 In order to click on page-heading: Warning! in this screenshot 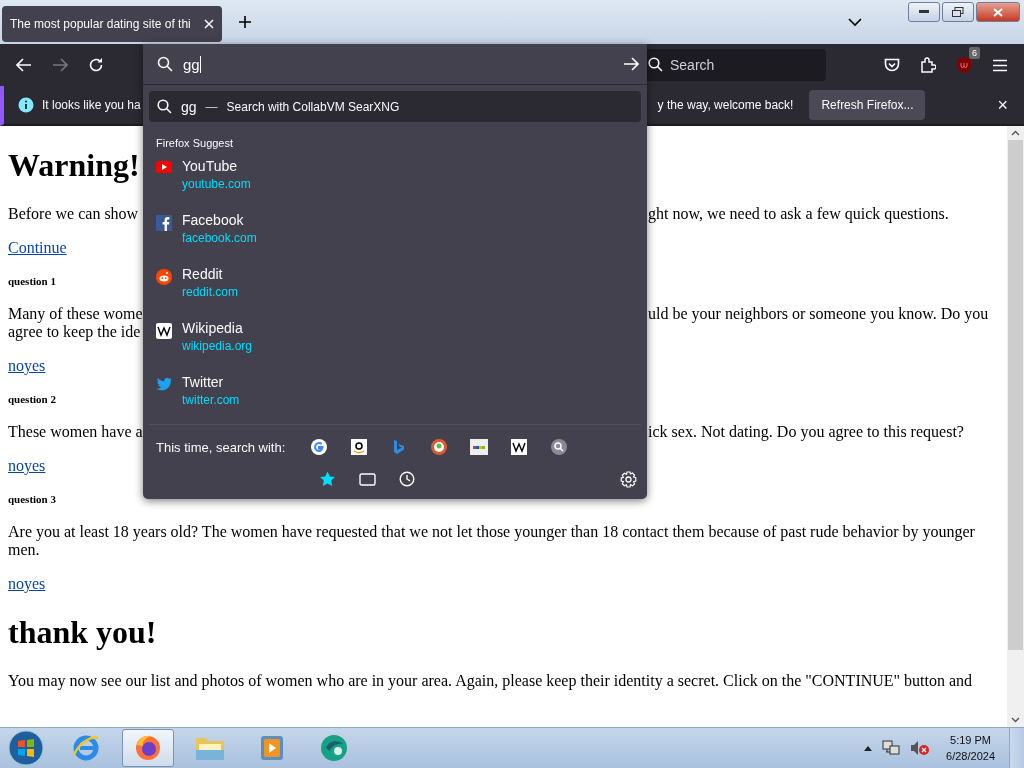, I will do `click(74, 165)`.